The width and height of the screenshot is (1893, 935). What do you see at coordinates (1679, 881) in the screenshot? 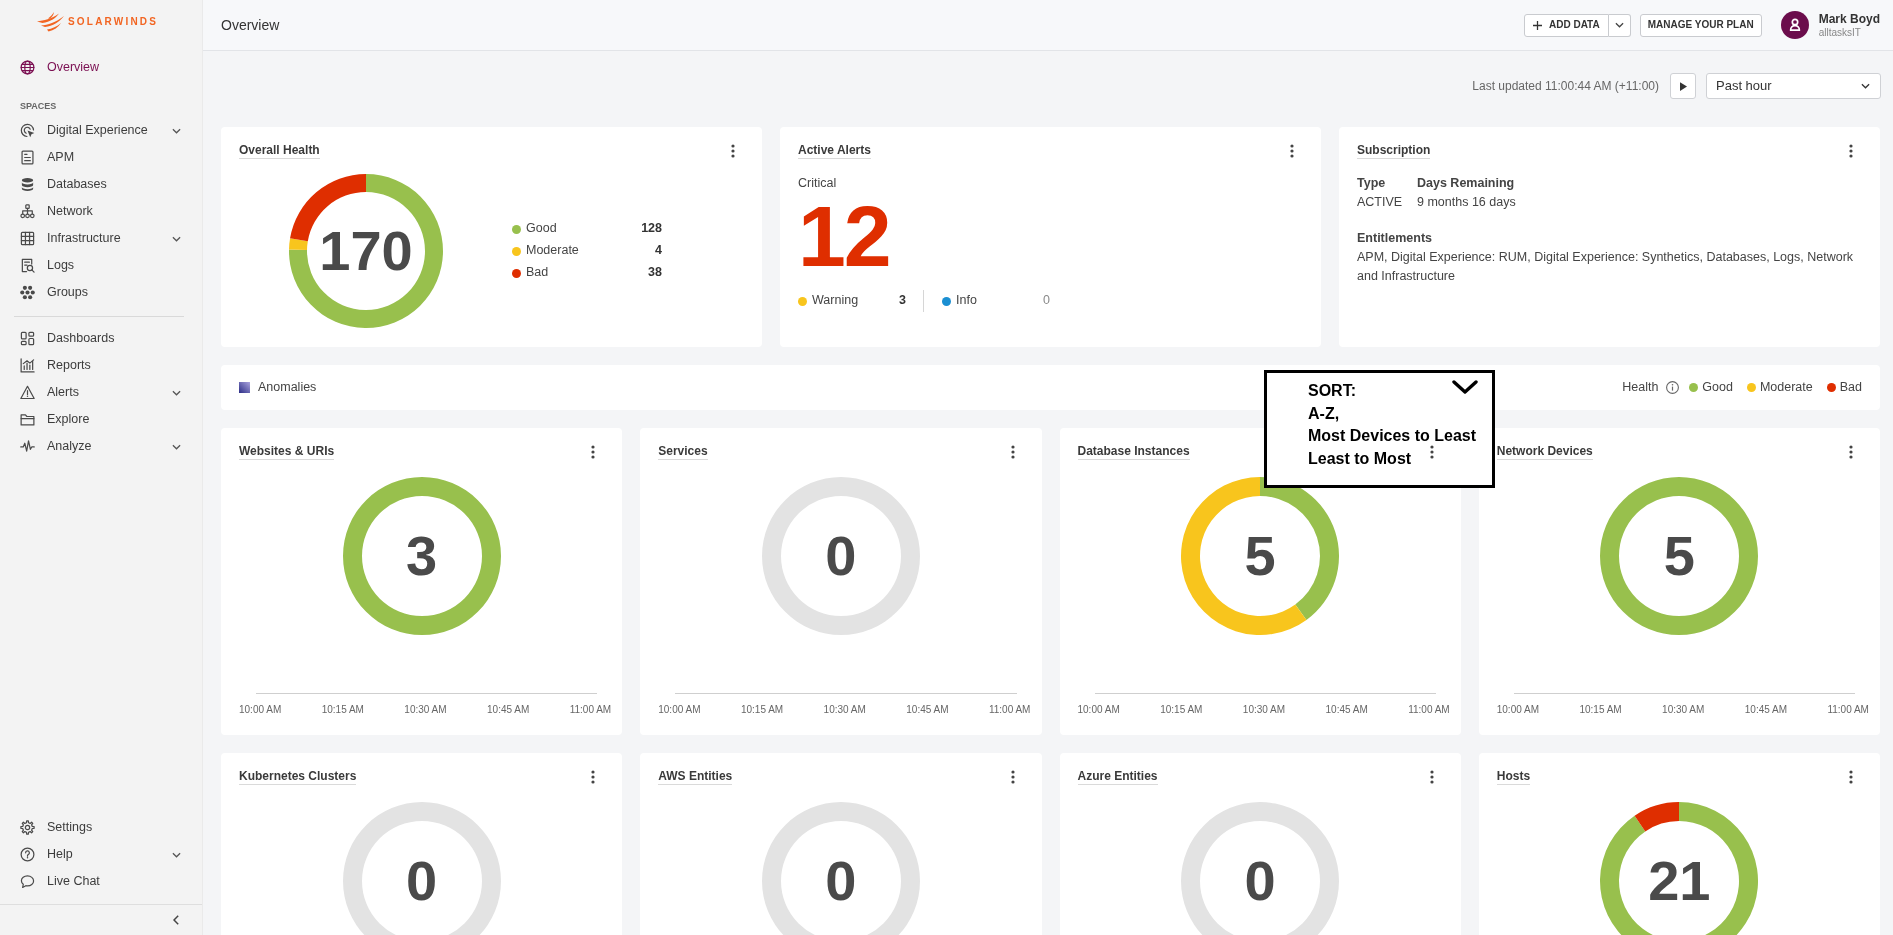
I see `tile-count: 21` at bounding box center [1679, 881].